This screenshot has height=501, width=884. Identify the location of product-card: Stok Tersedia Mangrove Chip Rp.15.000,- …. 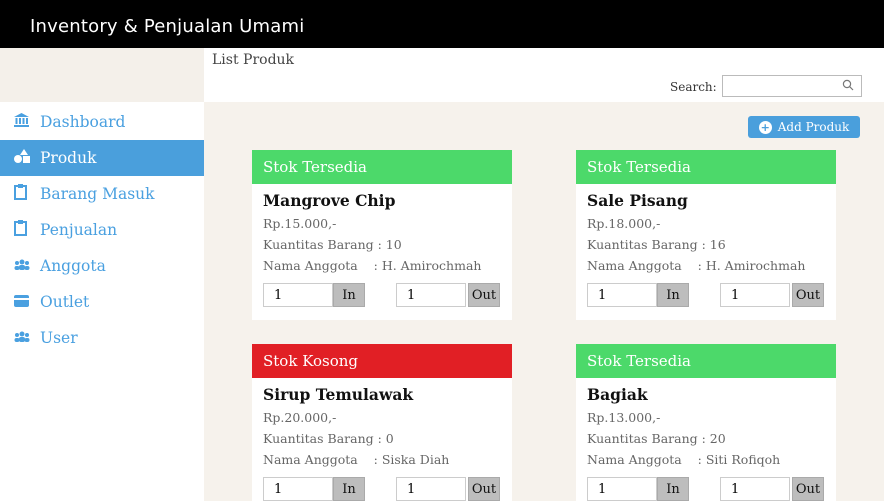
(382, 235).